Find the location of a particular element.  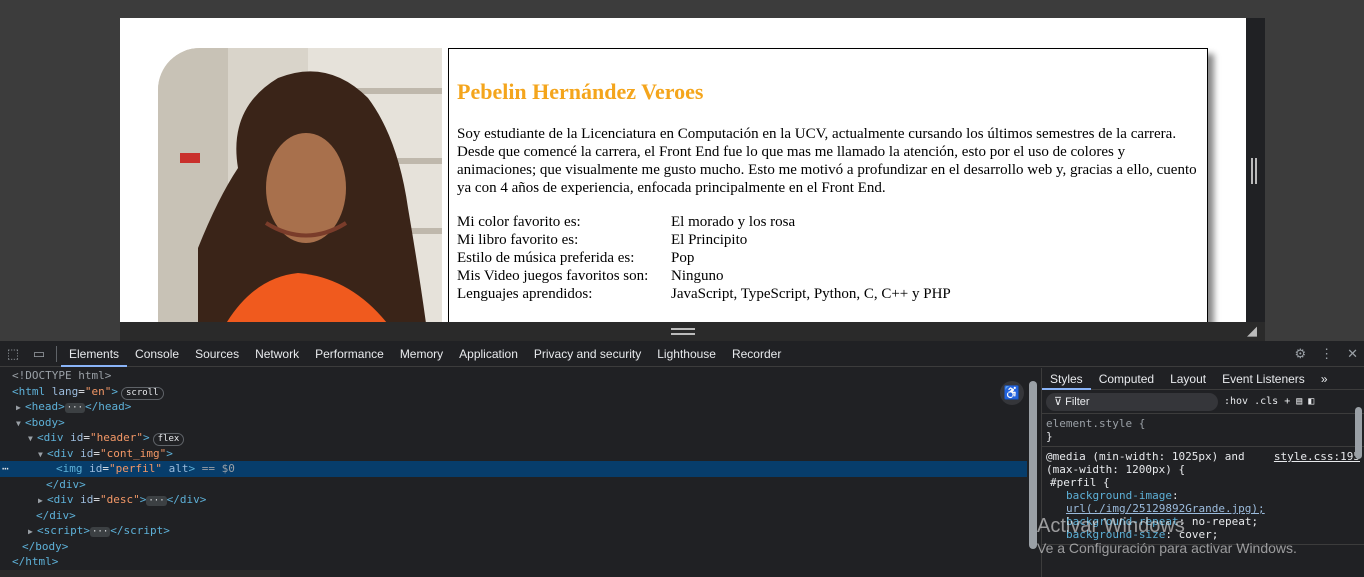

tab-recorder: Recorder is located at coordinates (756, 354).